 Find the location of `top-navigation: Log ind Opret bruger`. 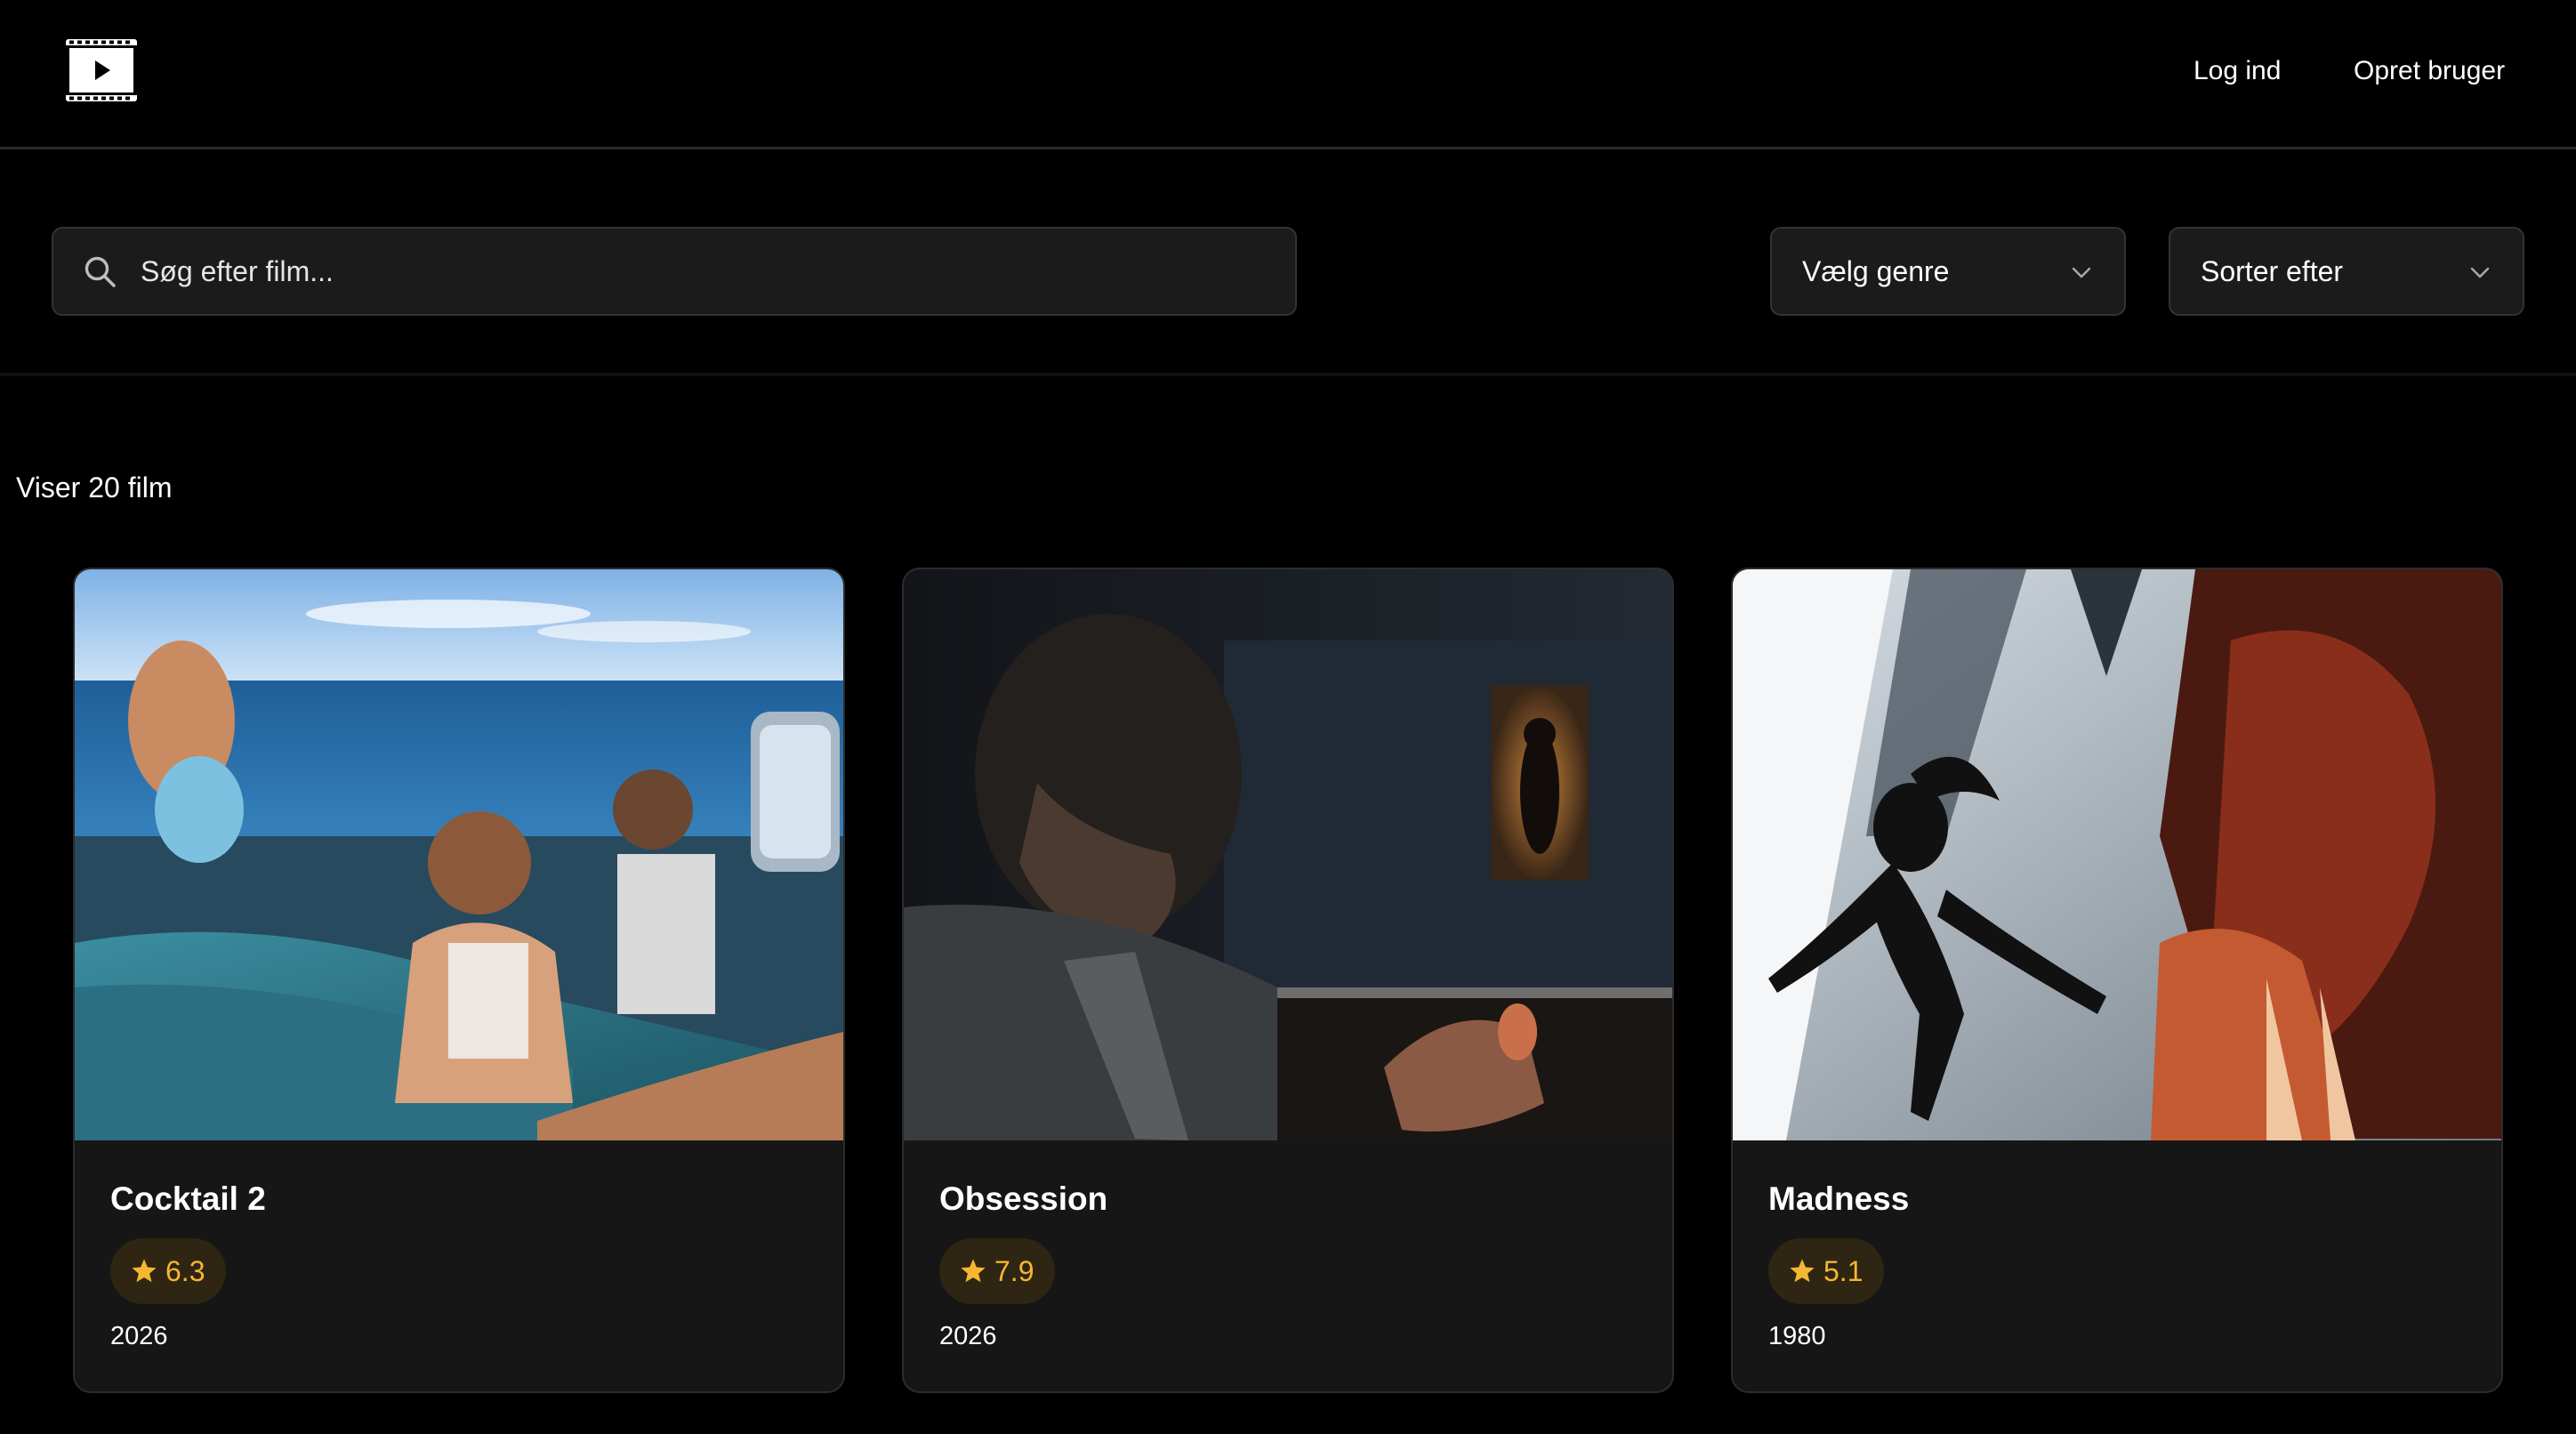

top-navigation: Log ind Opret bruger is located at coordinates (1288, 74).